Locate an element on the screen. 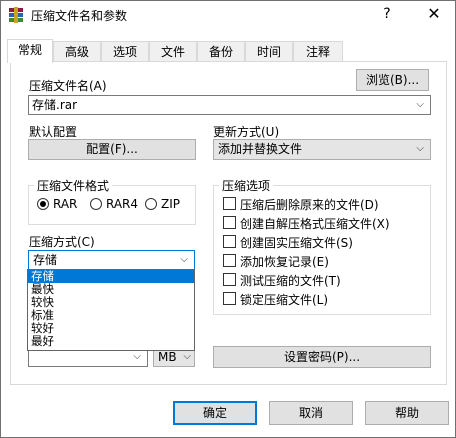 This screenshot has width=456, height=438. checkbox-test is located at coordinates (229, 279).